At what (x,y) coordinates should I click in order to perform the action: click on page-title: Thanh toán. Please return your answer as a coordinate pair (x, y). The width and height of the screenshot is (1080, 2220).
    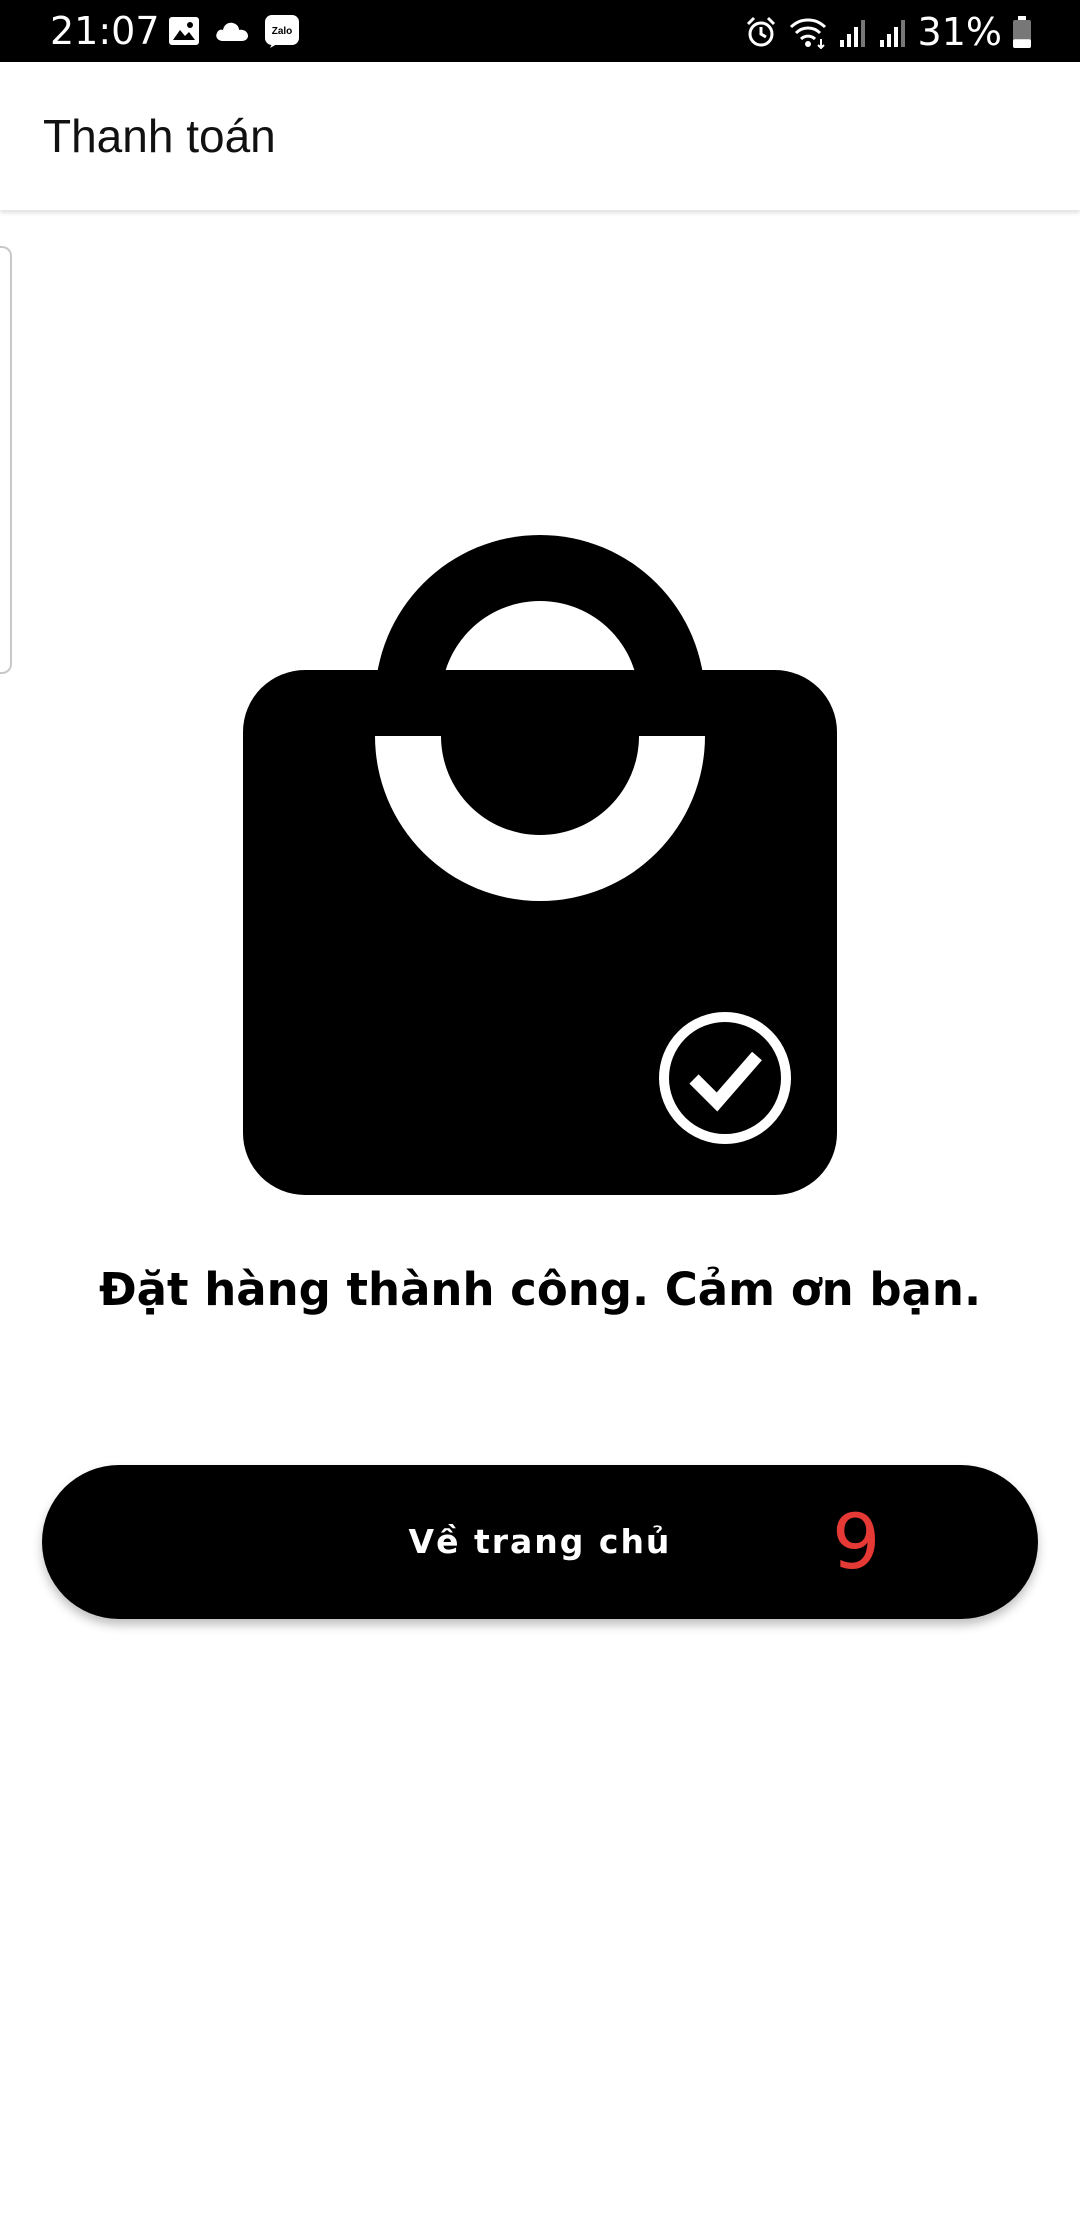
    Looking at the image, I should click on (159, 136).